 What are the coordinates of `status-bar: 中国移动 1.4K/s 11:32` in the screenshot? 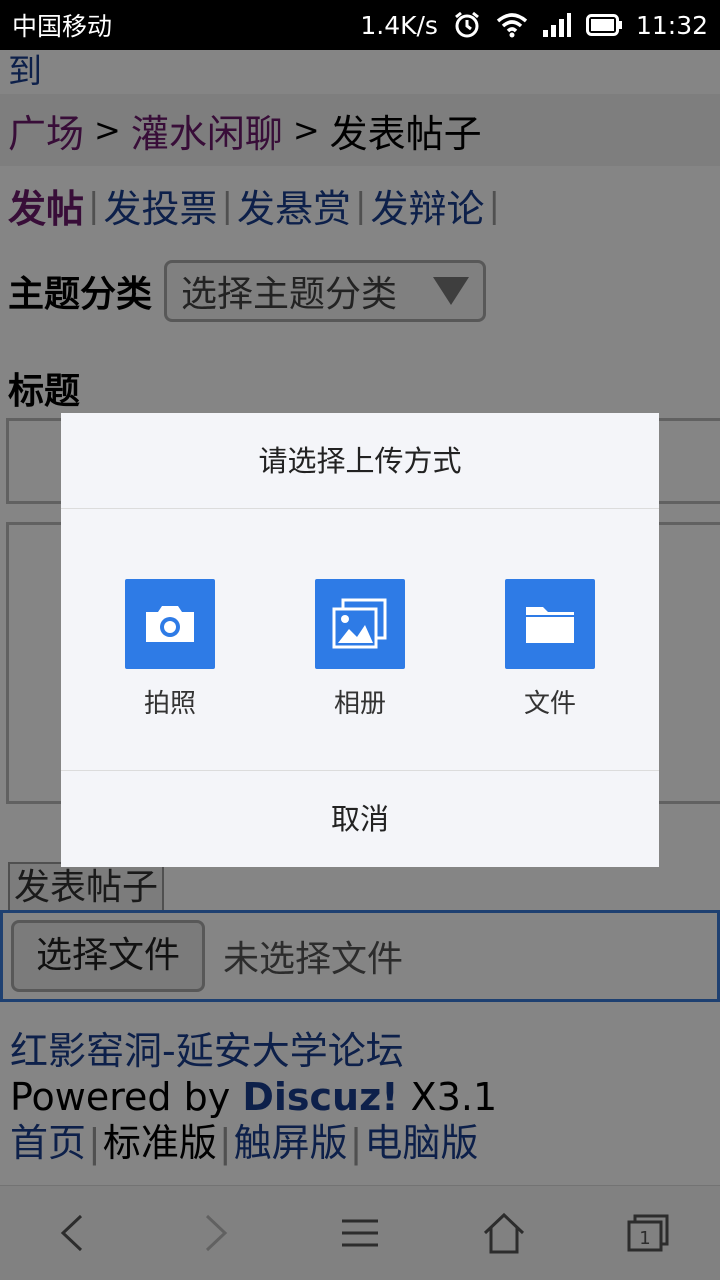 It's located at (360, 25).